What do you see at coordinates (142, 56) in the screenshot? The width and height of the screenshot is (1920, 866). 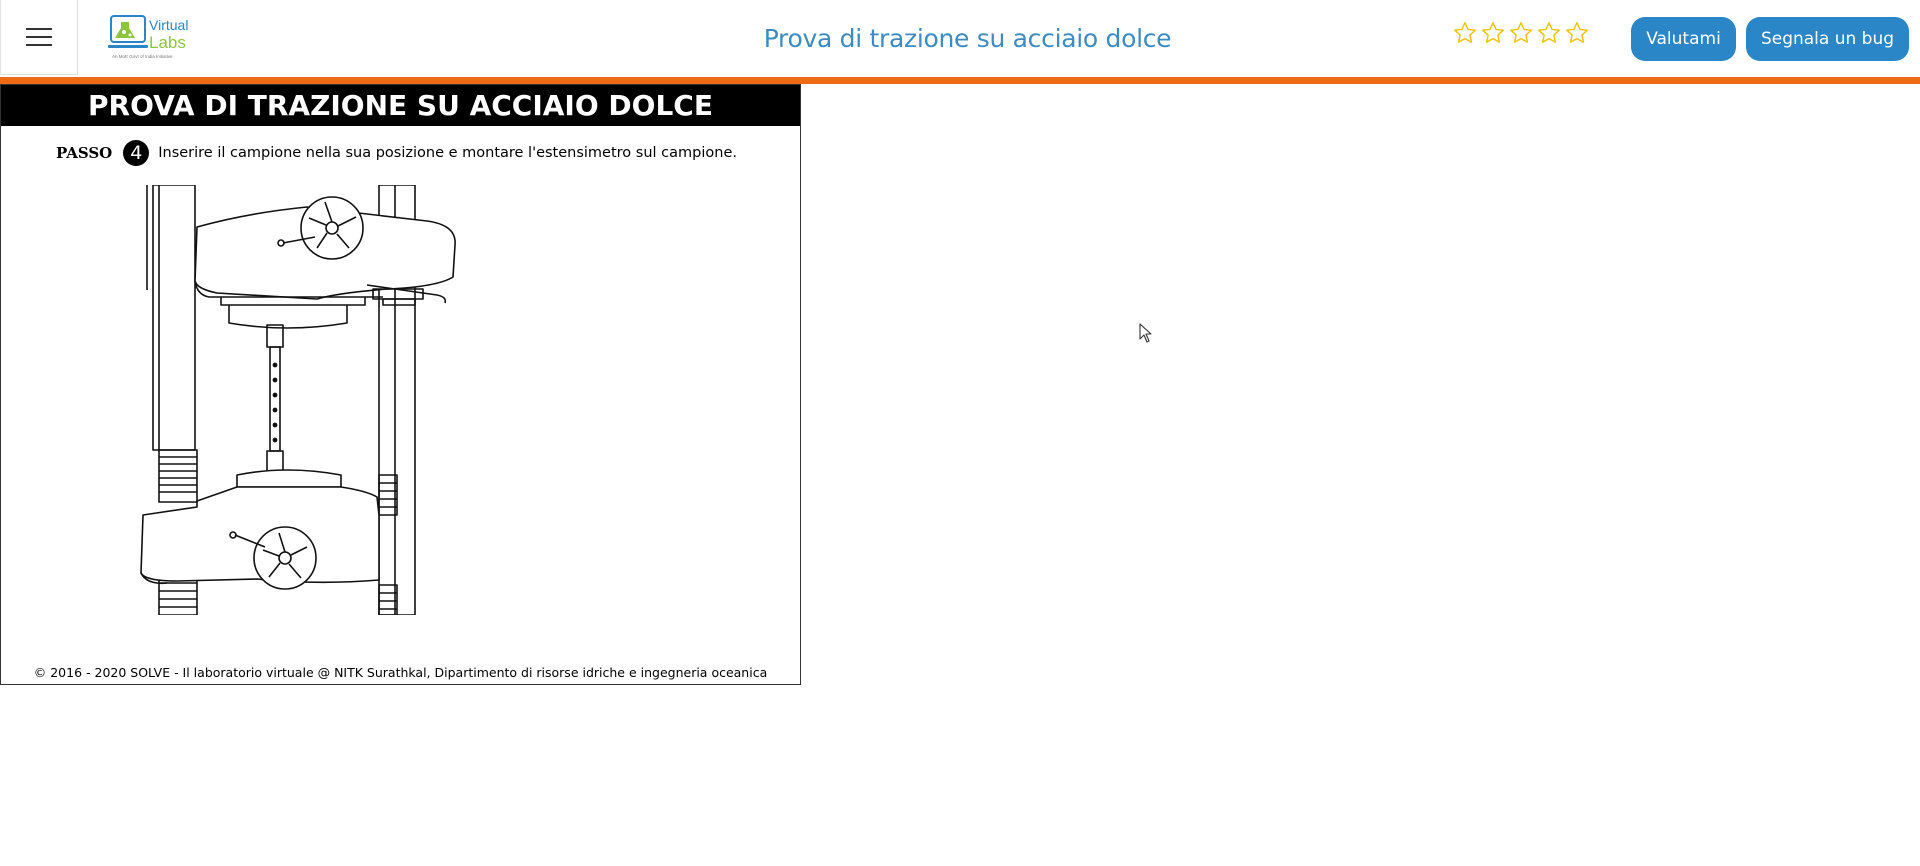 I see `svg-text:An MoE Govt of India Initiativ: An MoE Govt of India Initiative` at bounding box center [142, 56].